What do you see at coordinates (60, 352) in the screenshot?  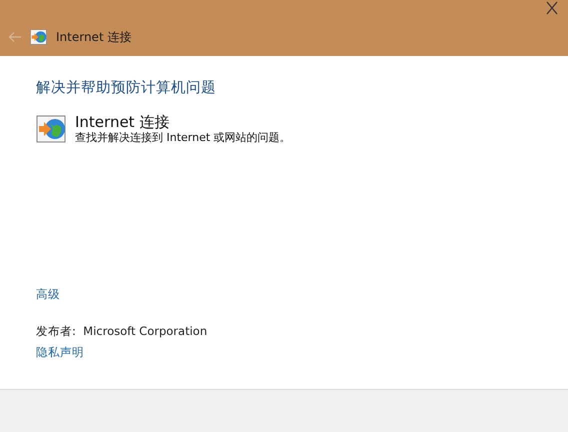 I see `privacy-link: 隐私声明` at bounding box center [60, 352].